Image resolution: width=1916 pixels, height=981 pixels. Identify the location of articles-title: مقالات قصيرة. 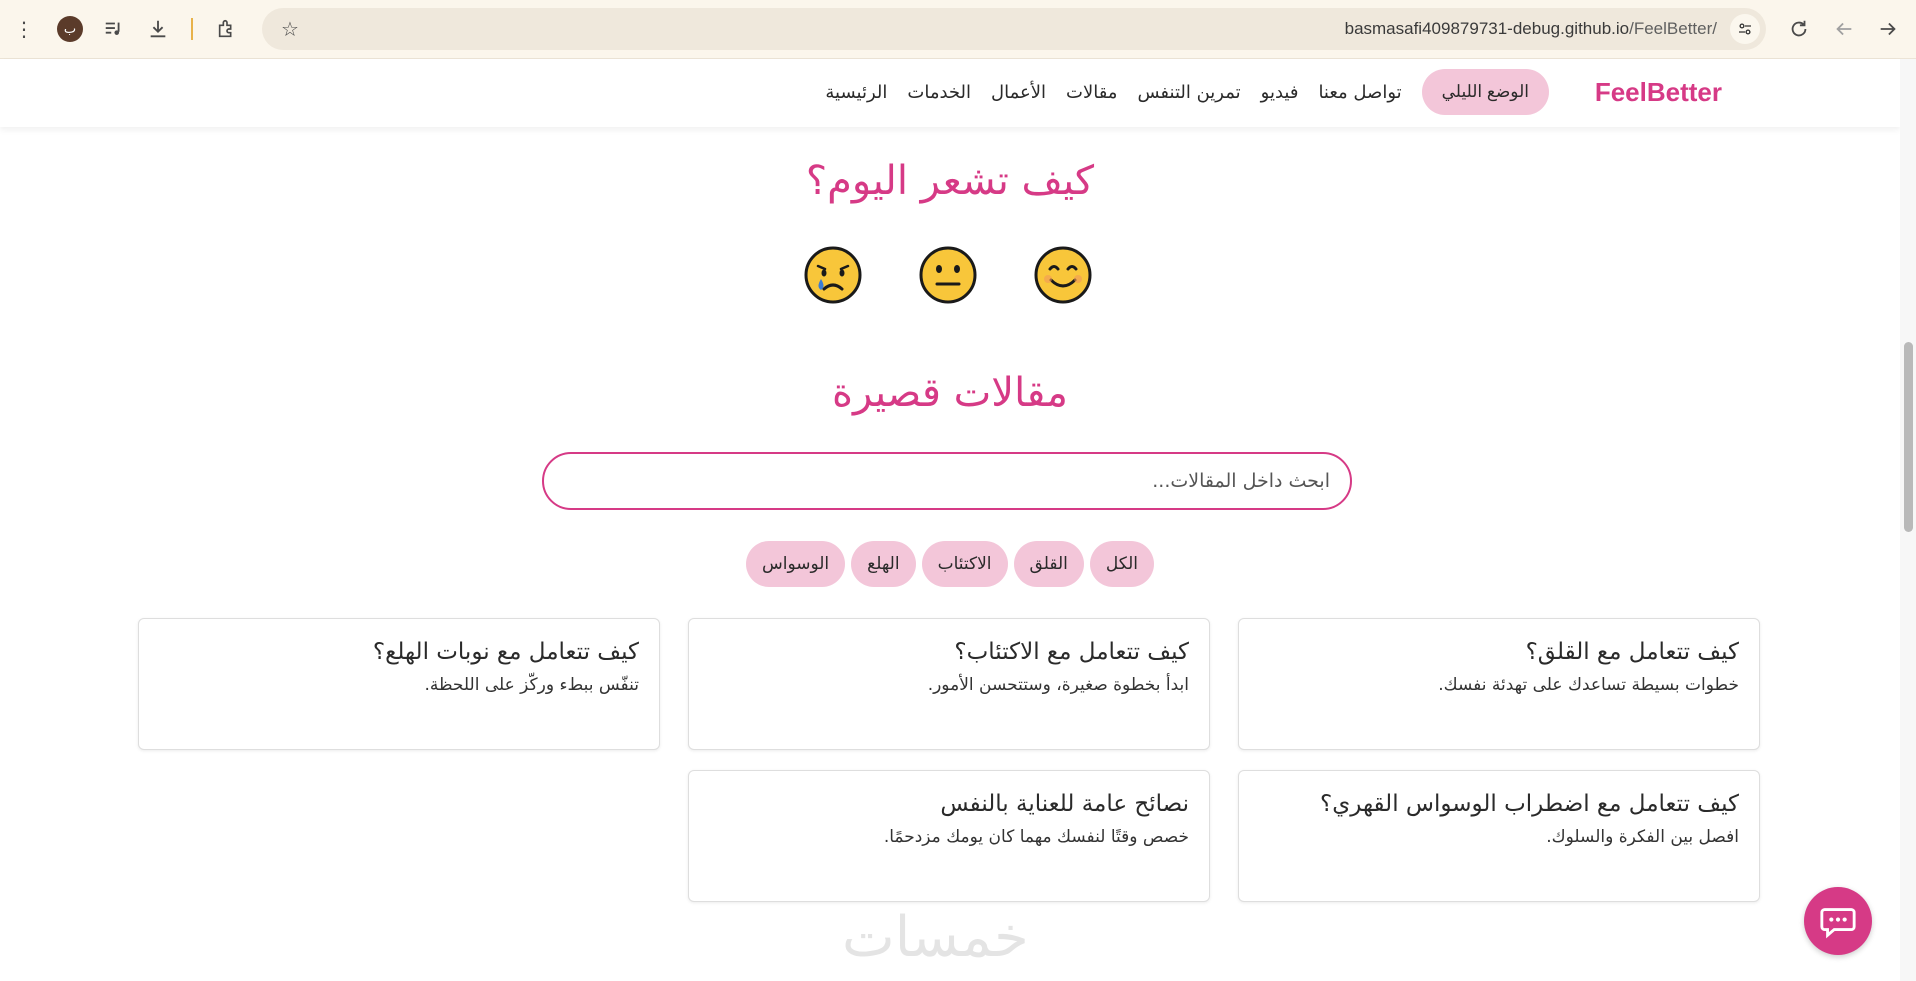
(950, 393).